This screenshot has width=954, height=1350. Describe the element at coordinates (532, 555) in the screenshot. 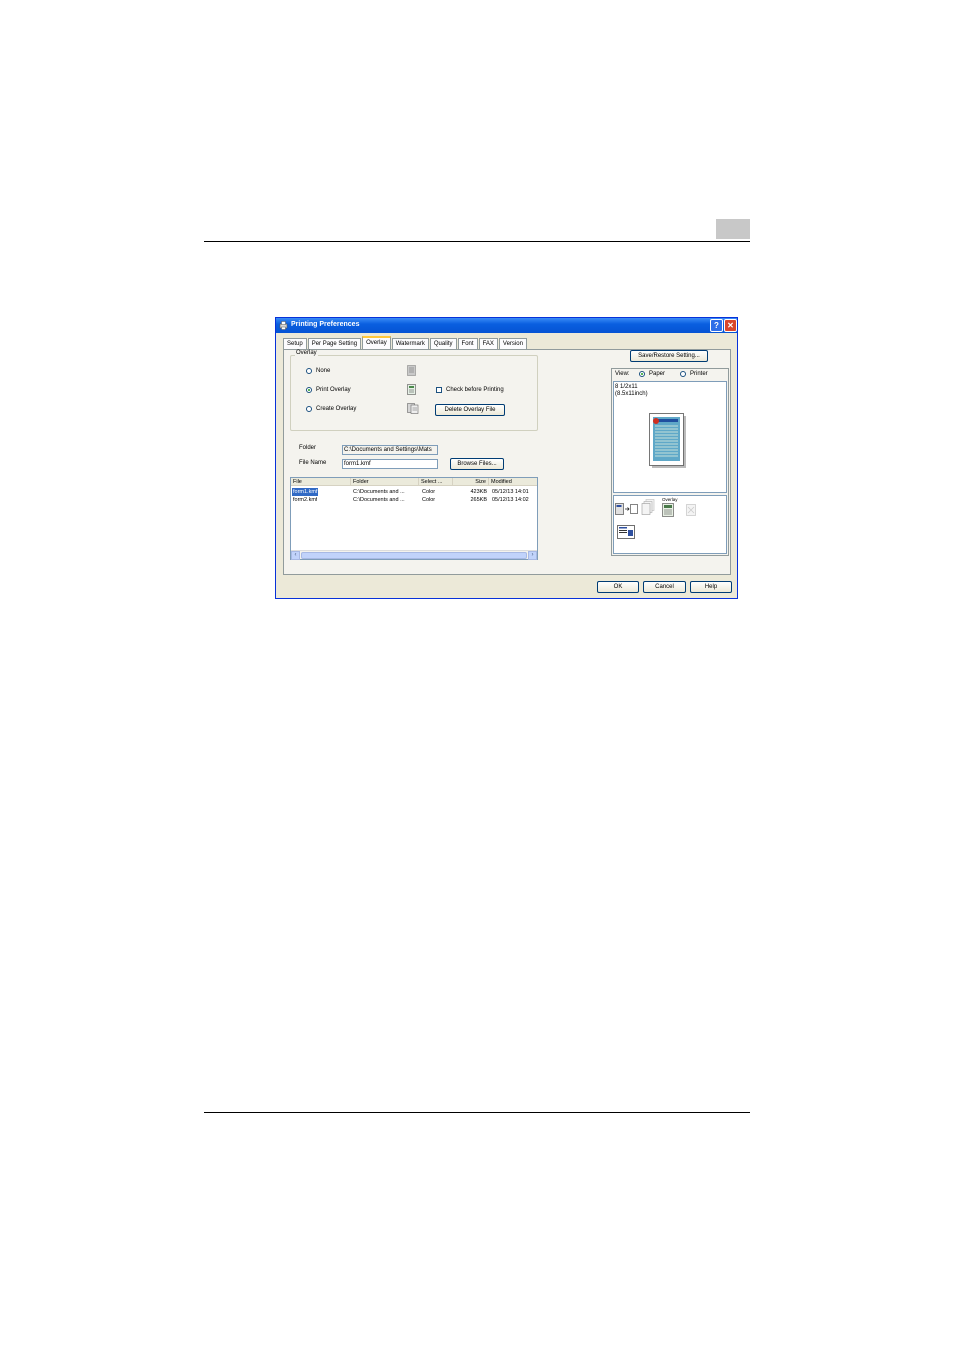

I see `scroll-right-arrow-icon: ›` at that location.